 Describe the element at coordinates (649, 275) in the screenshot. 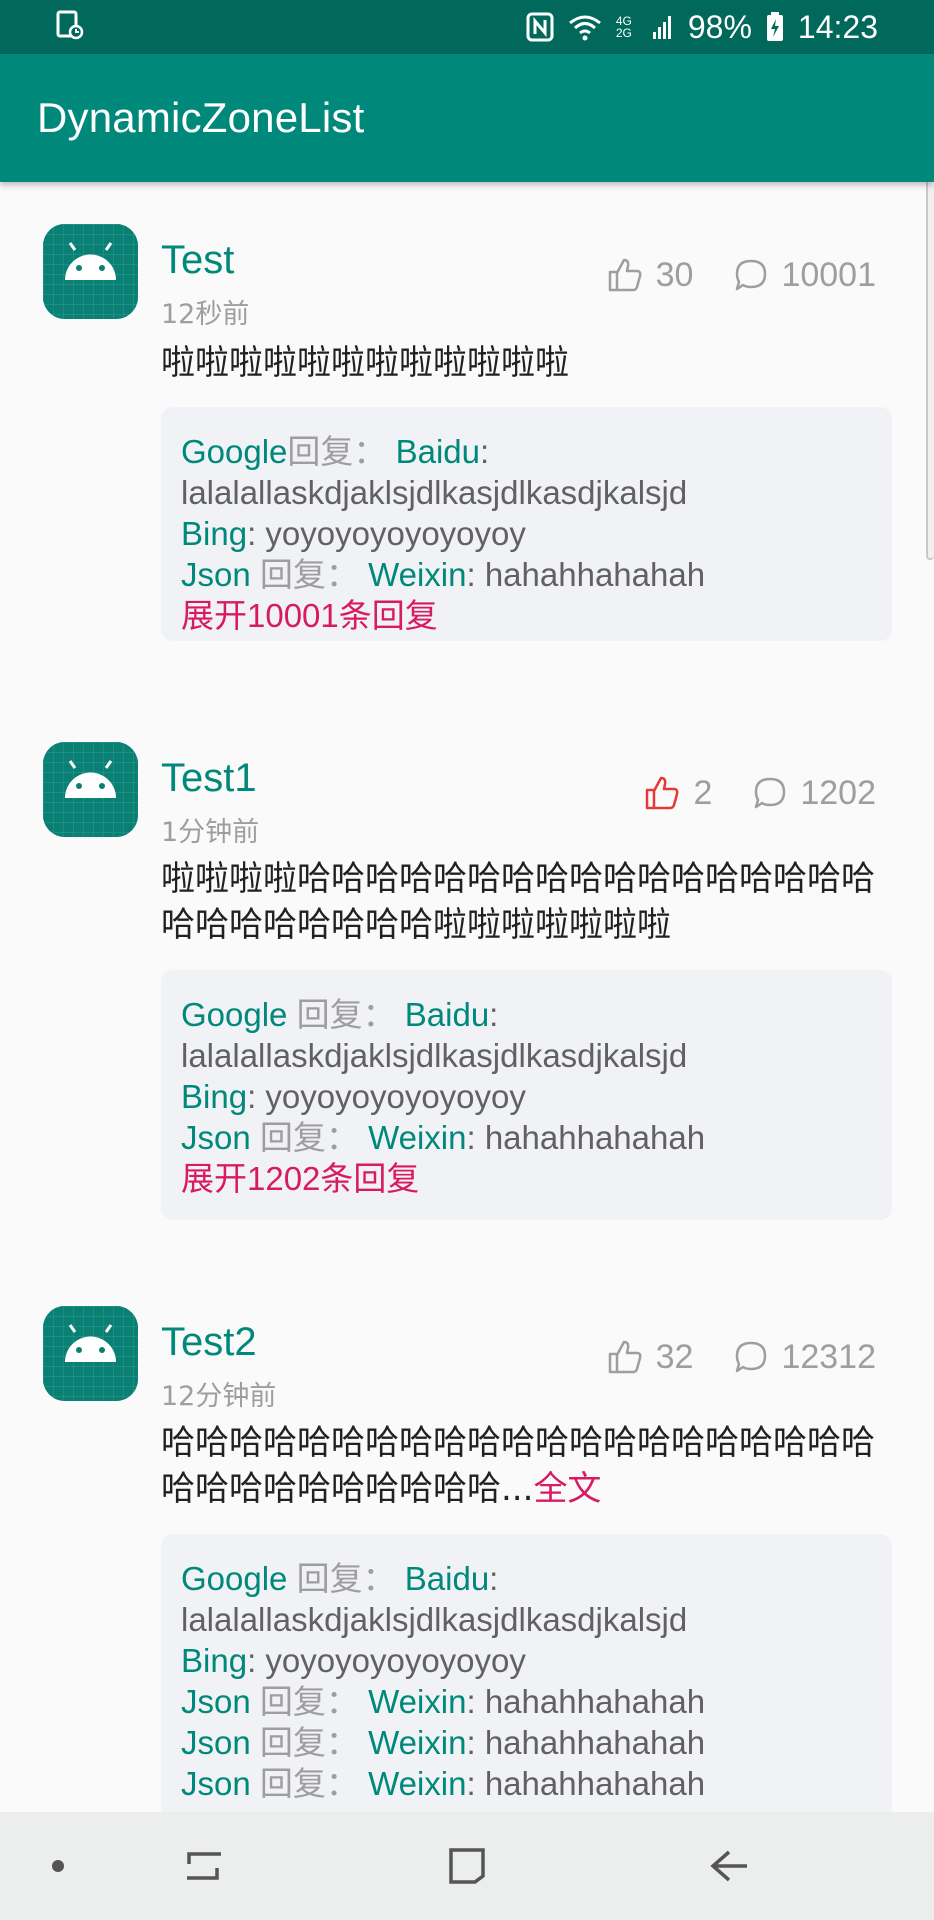

I see `like-button: 30` at that location.